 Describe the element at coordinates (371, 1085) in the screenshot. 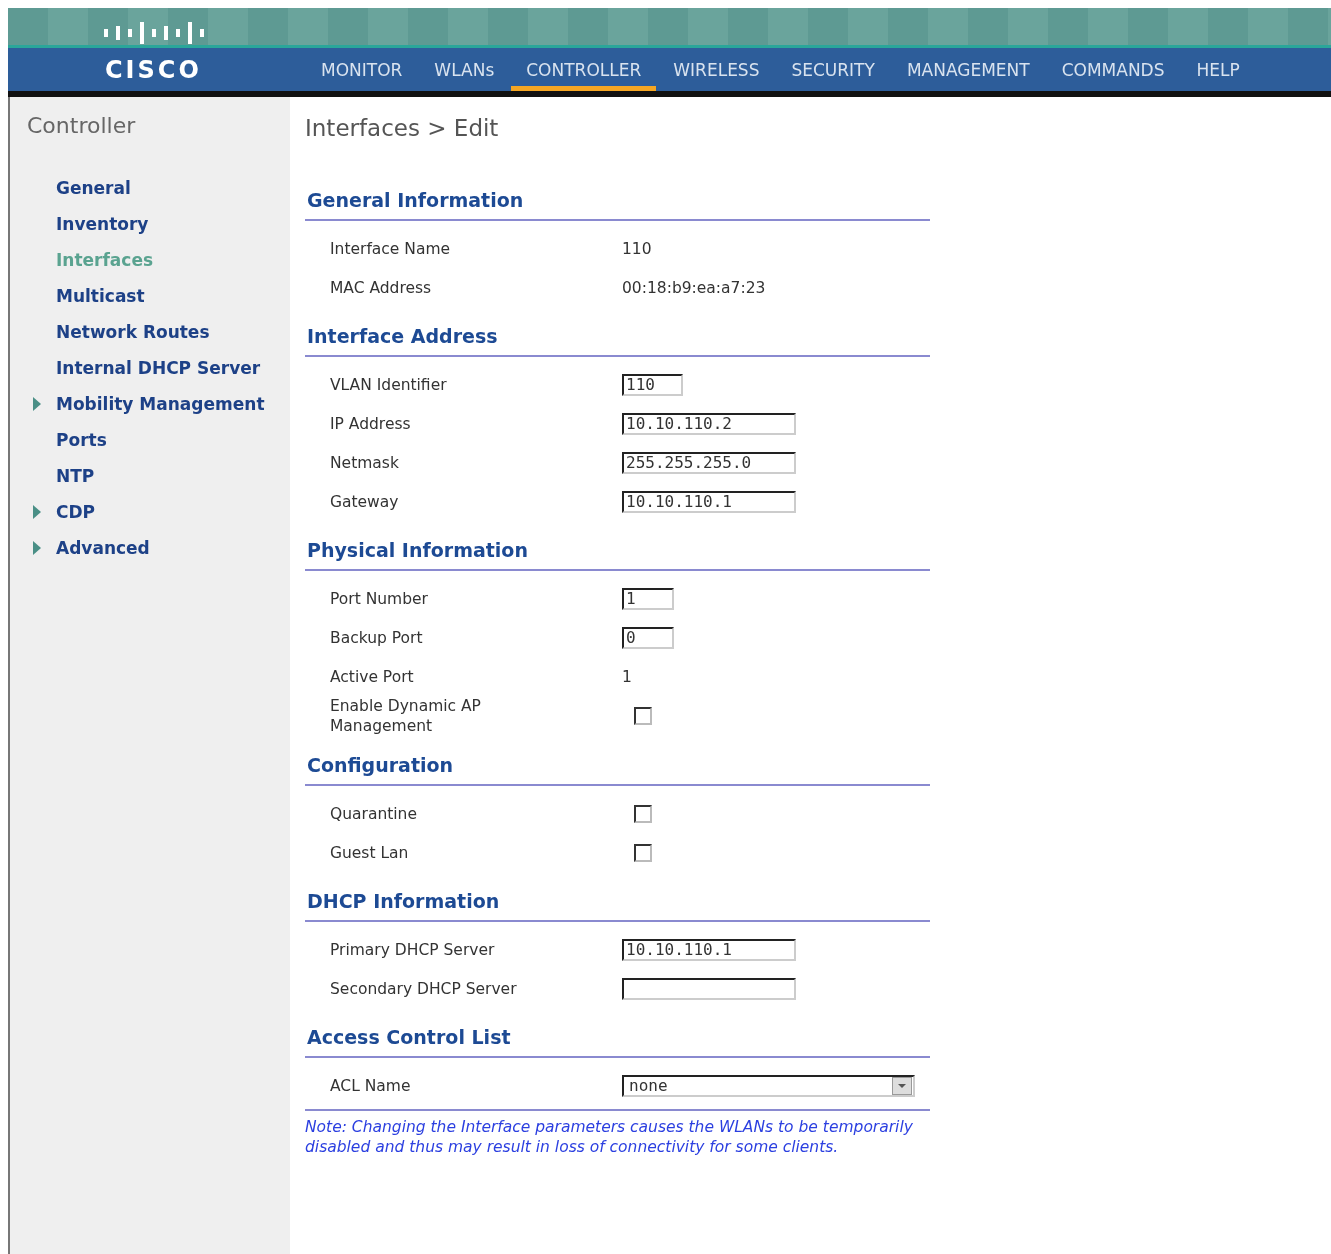

I see `field-label: ACL Name` at that location.